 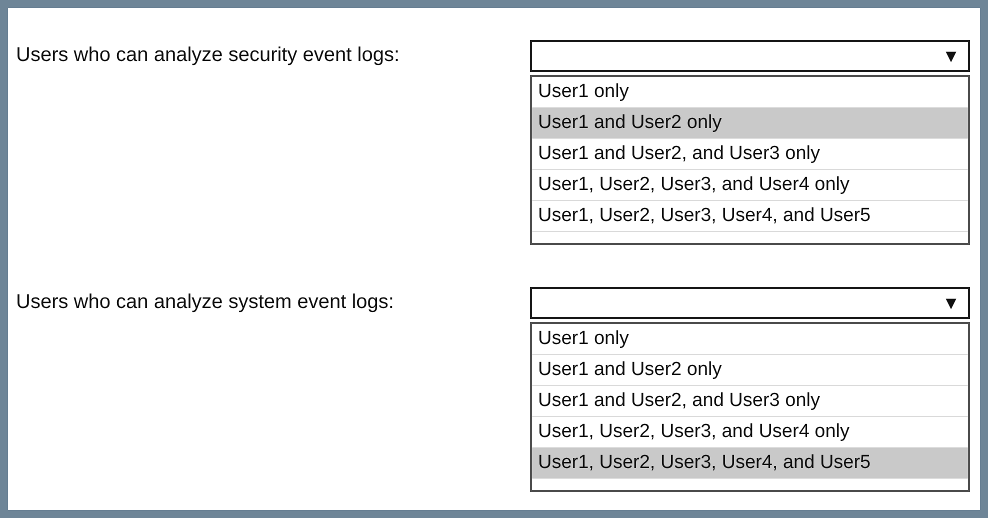 What do you see at coordinates (208, 55) in the screenshot?
I see `question-label: Users who can analyze security event logs:` at bounding box center [208, 55].